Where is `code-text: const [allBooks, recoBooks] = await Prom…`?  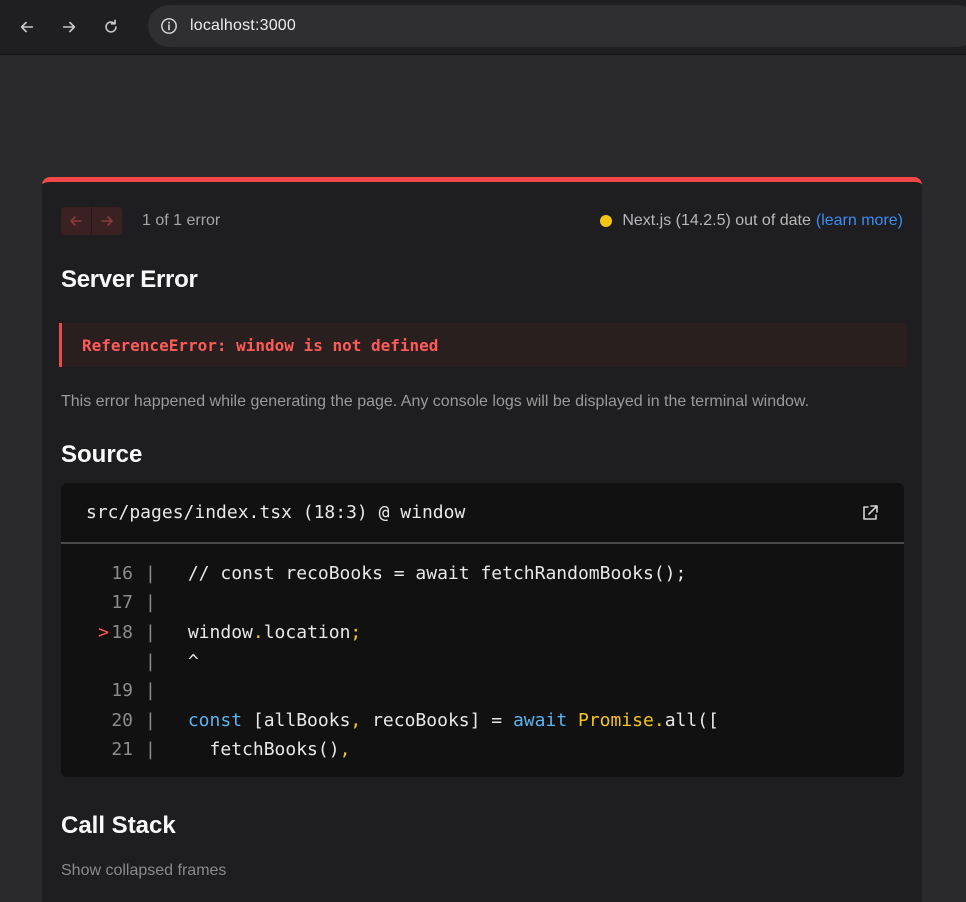
code-text: const [allBooks, recoBooks] = await Prom… is located at coordinates (453, 720).